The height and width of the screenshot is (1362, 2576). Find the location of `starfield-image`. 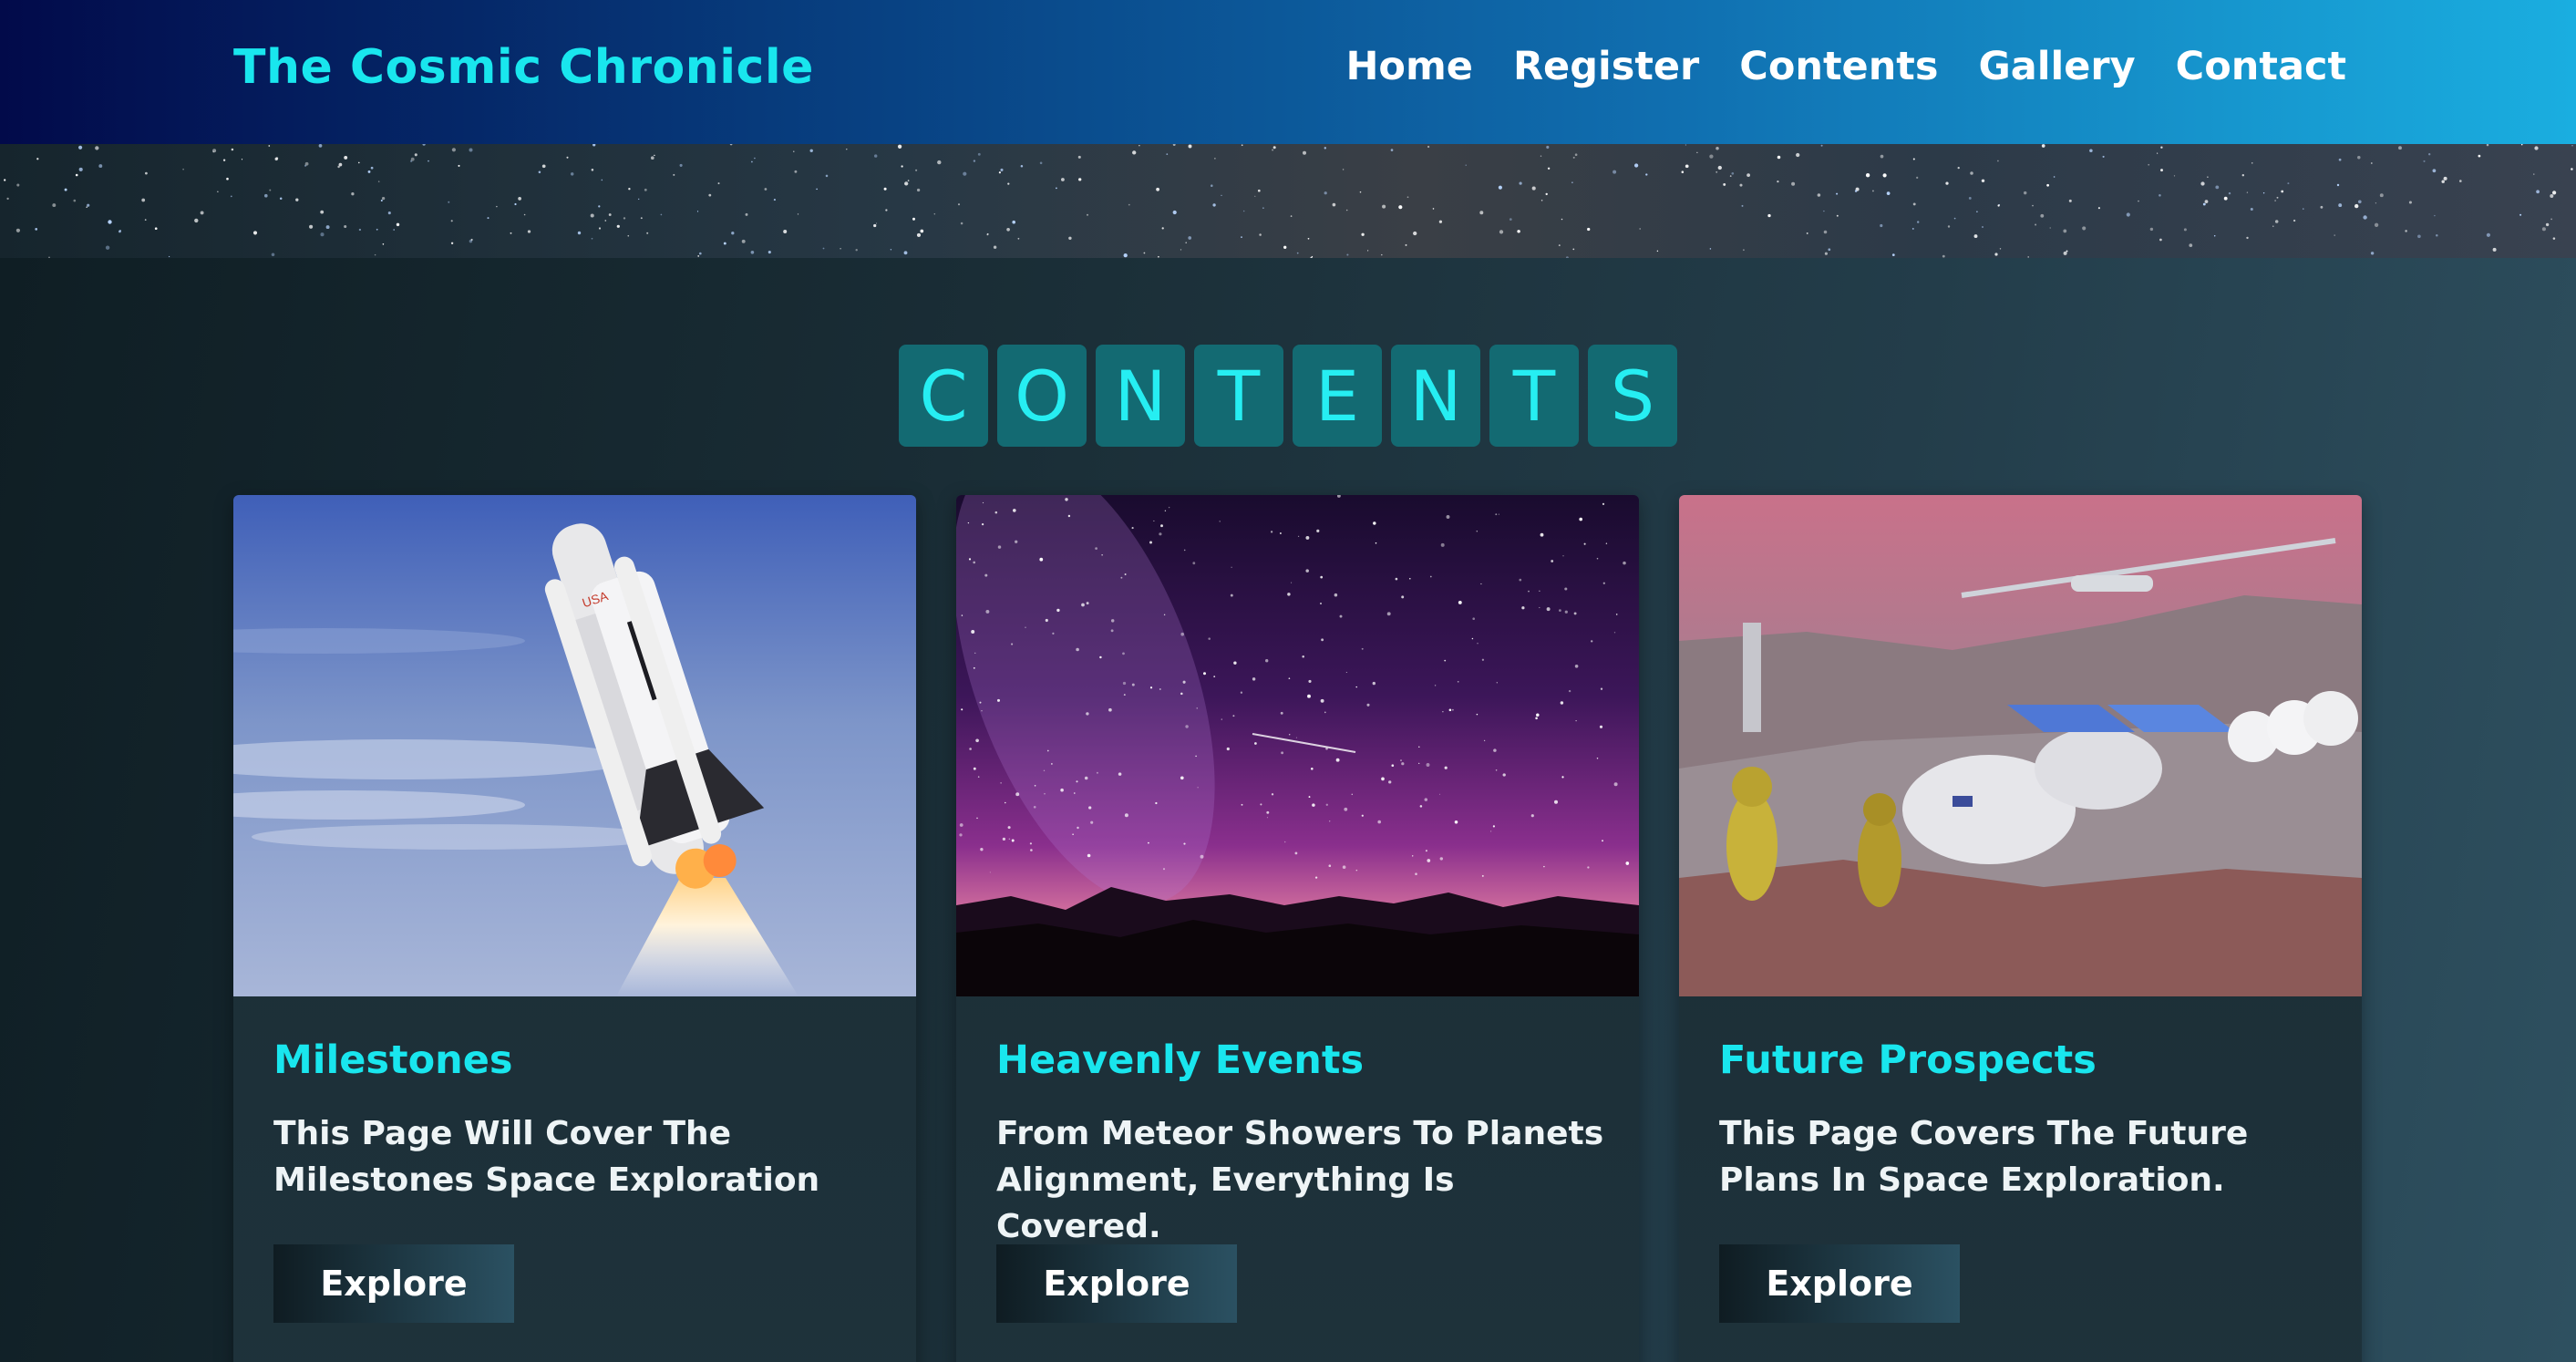

starfield-image is located at coordinates (1288, 201).